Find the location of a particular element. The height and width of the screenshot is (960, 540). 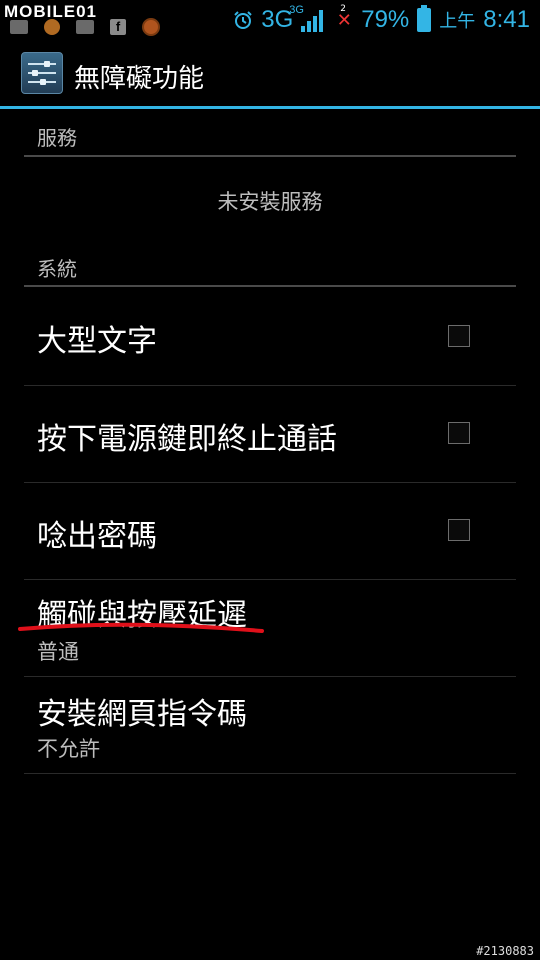

notification-icons: f is located at coordinates (85, 27).